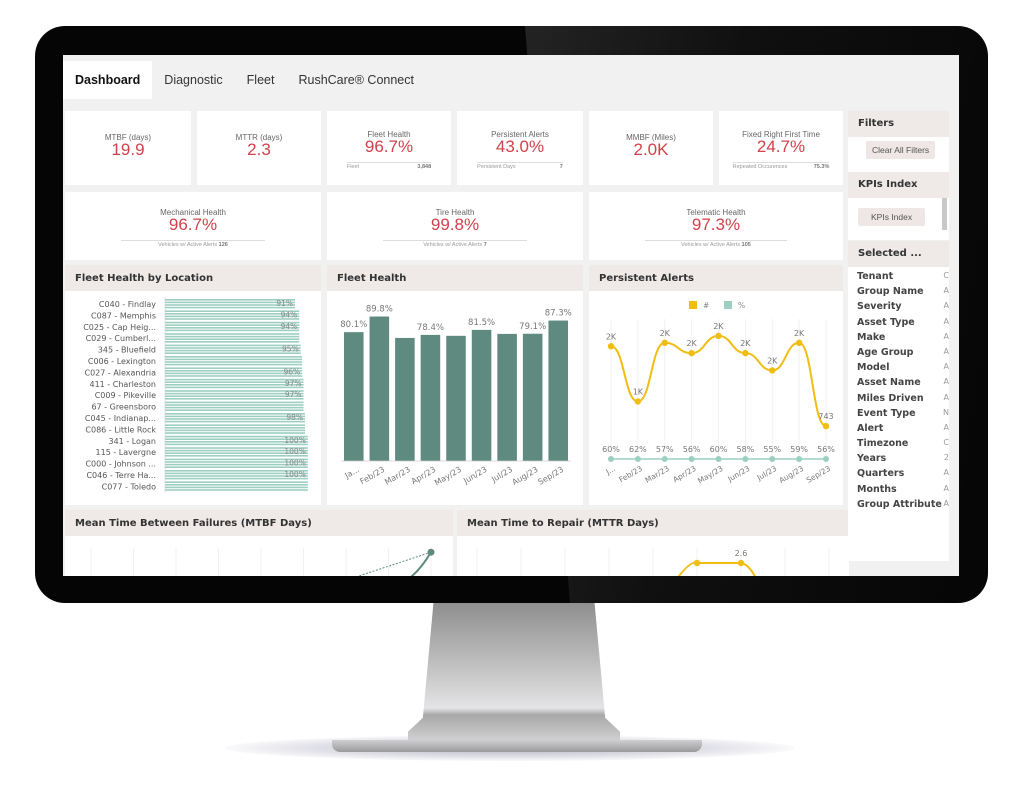 The height and width of the screenshot is (799, 1024). What do you see at coordinates (903, 415) in the screenshot?
I see `selected-filter-row: Event Type N` at bounding box center [903, 415].